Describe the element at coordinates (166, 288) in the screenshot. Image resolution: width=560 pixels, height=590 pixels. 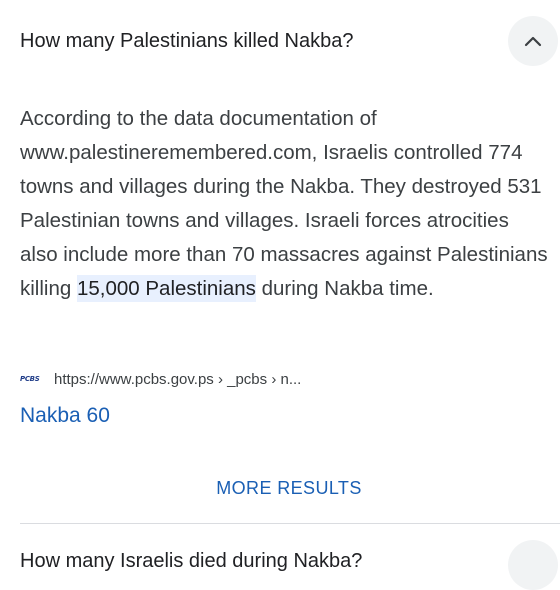
I see `answer-highlight: 15,000 Palestinians` at that location.